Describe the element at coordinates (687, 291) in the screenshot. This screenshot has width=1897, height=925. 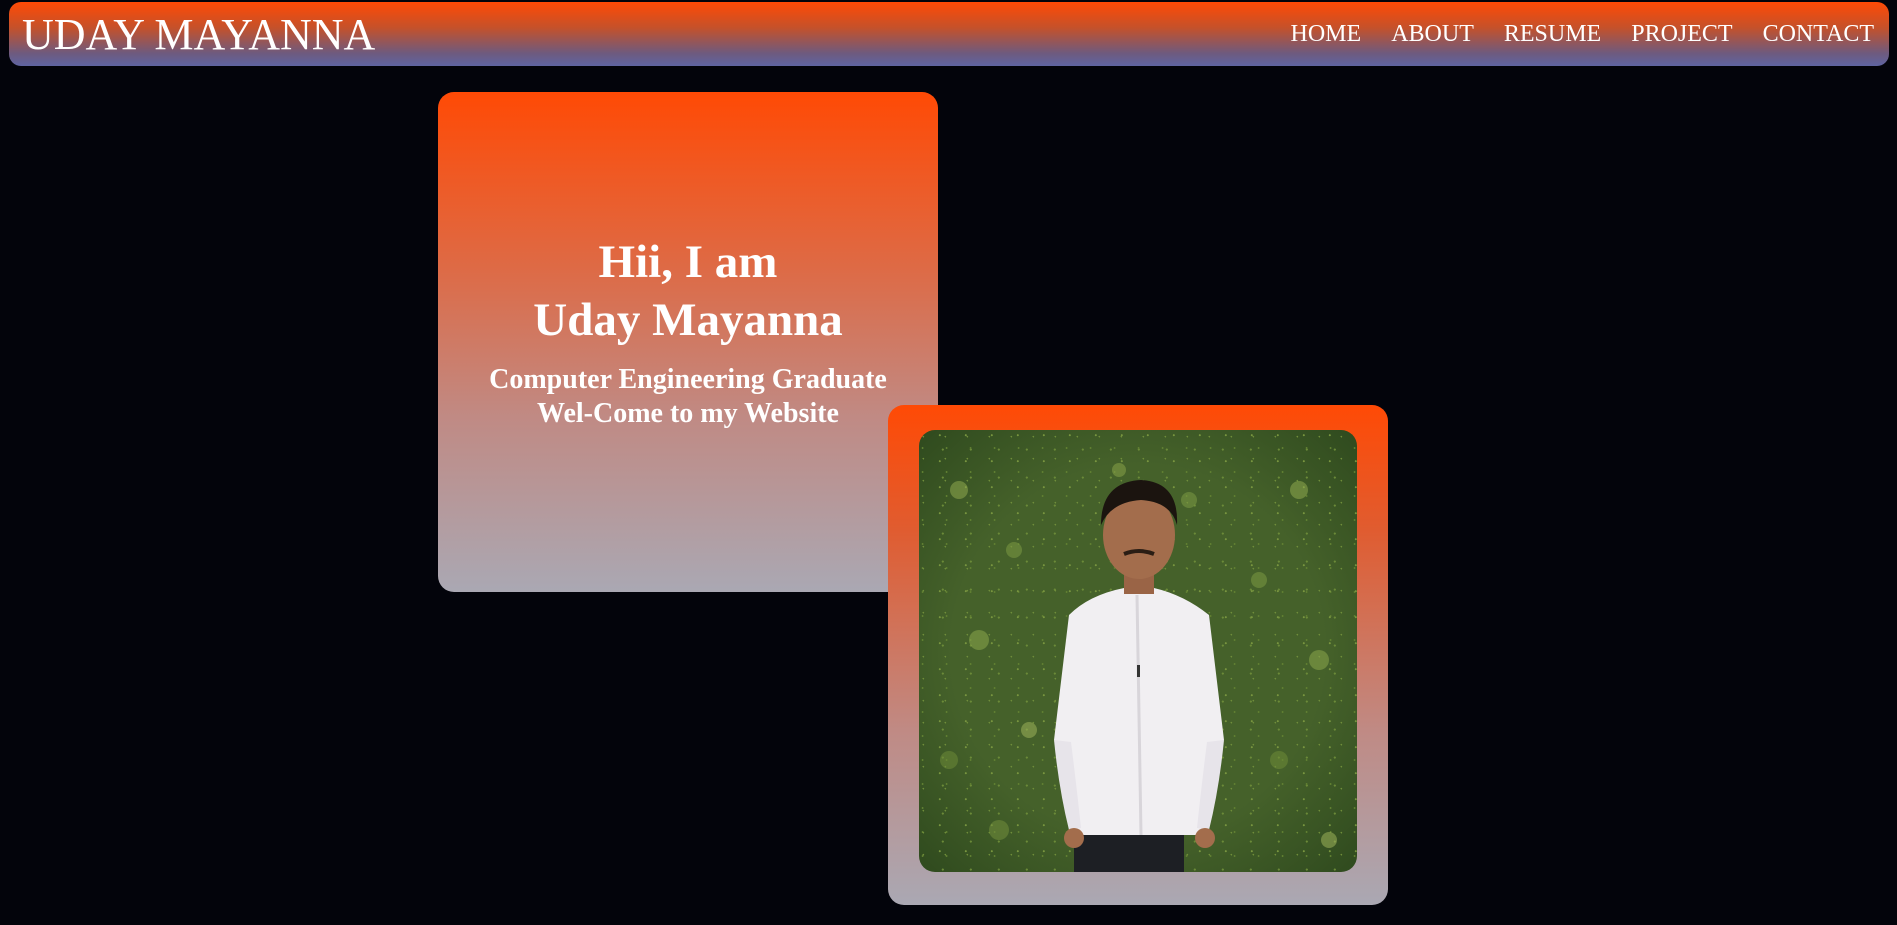
I see `hero-heading: Hii, I am Uday Mayanna` at that location.